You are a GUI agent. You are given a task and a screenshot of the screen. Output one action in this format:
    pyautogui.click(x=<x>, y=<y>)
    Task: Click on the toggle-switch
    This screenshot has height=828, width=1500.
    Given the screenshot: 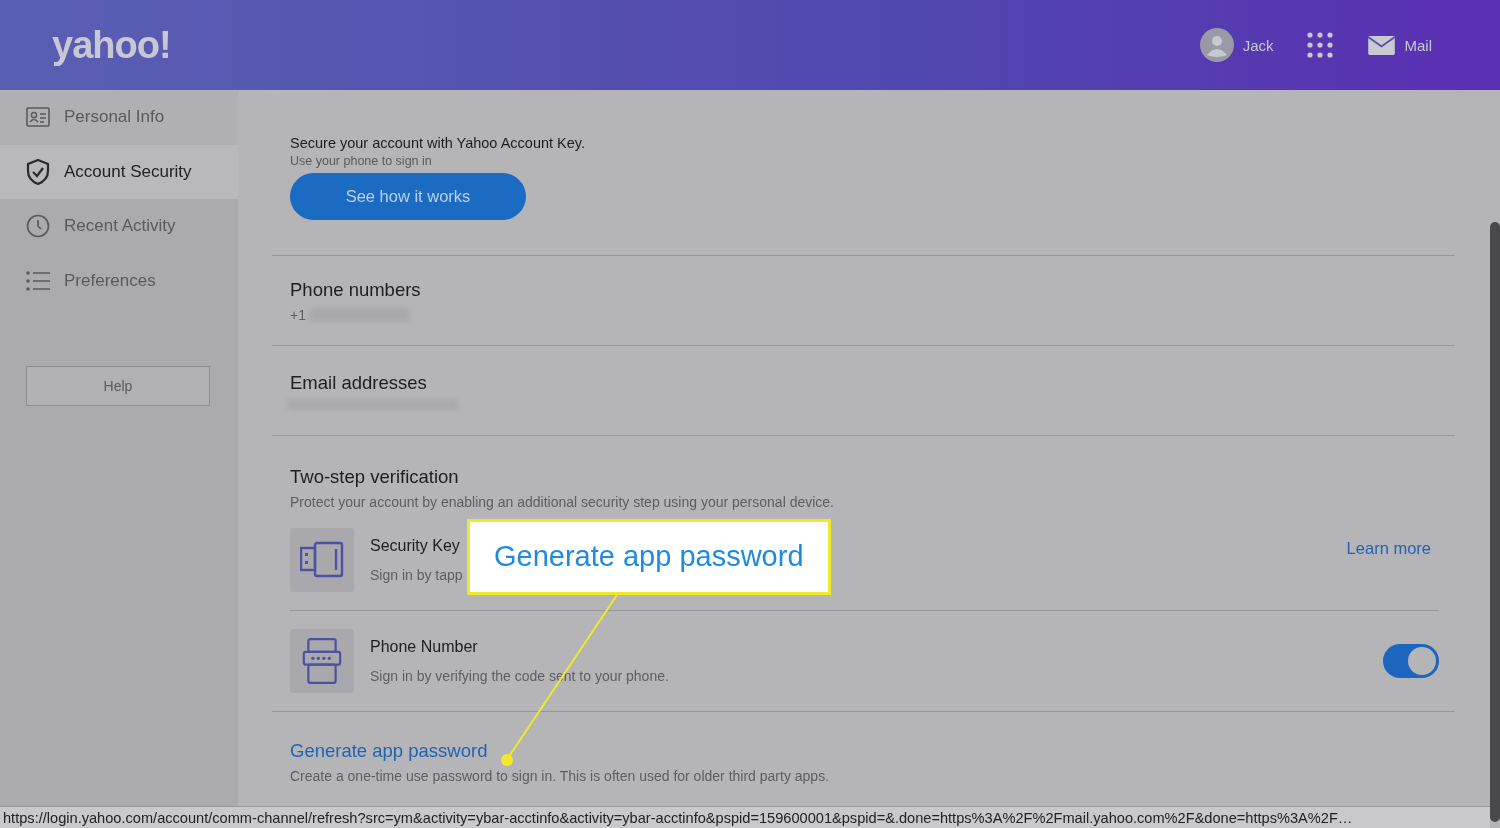 What is the action you would take?
    pyautogui.click(x=1411, y=661)
    